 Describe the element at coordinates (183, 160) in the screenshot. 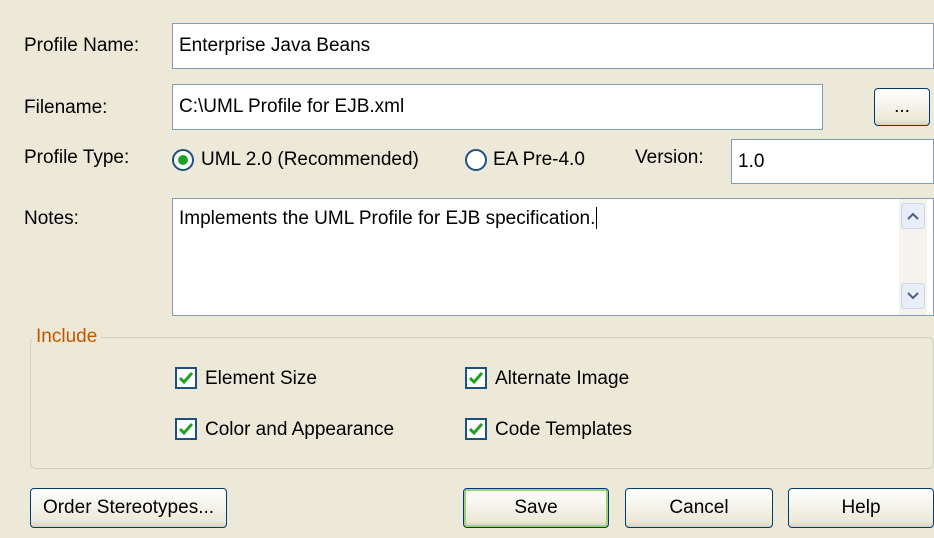

I see `uml20-radio` at that location.